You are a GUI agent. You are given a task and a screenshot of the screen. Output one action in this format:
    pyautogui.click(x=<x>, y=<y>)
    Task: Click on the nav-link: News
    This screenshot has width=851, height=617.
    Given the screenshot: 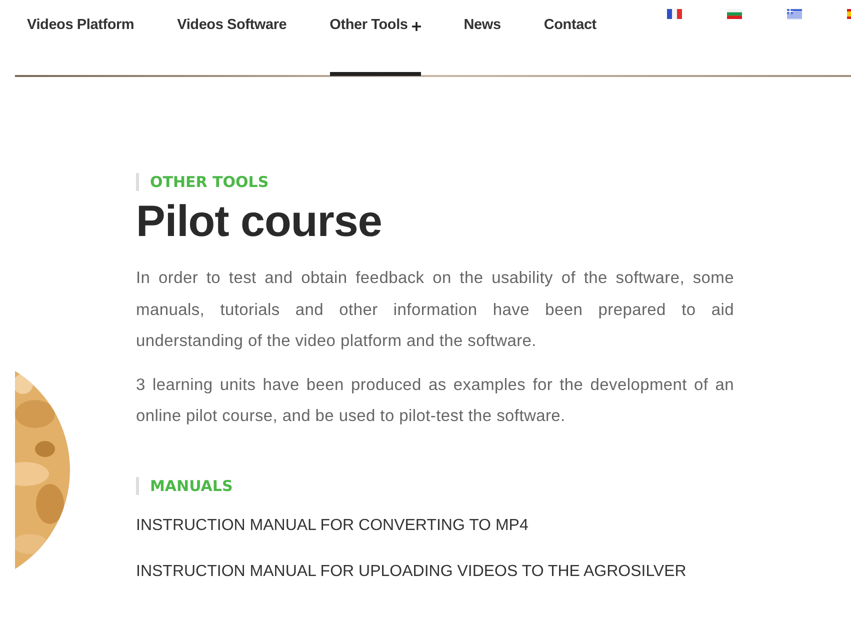 What is the action you would take?
    pyautogui.click(x=482, y=38)
    